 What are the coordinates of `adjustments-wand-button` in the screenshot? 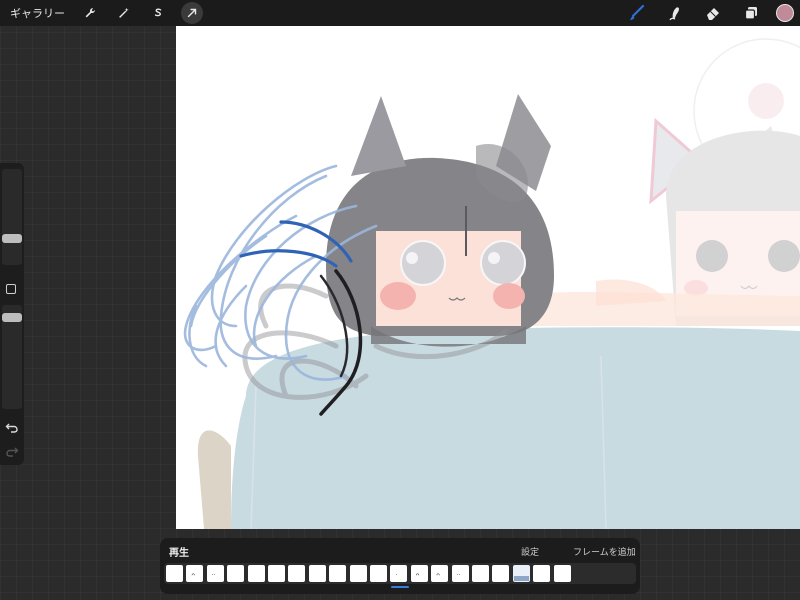 It's located at (124, 13).